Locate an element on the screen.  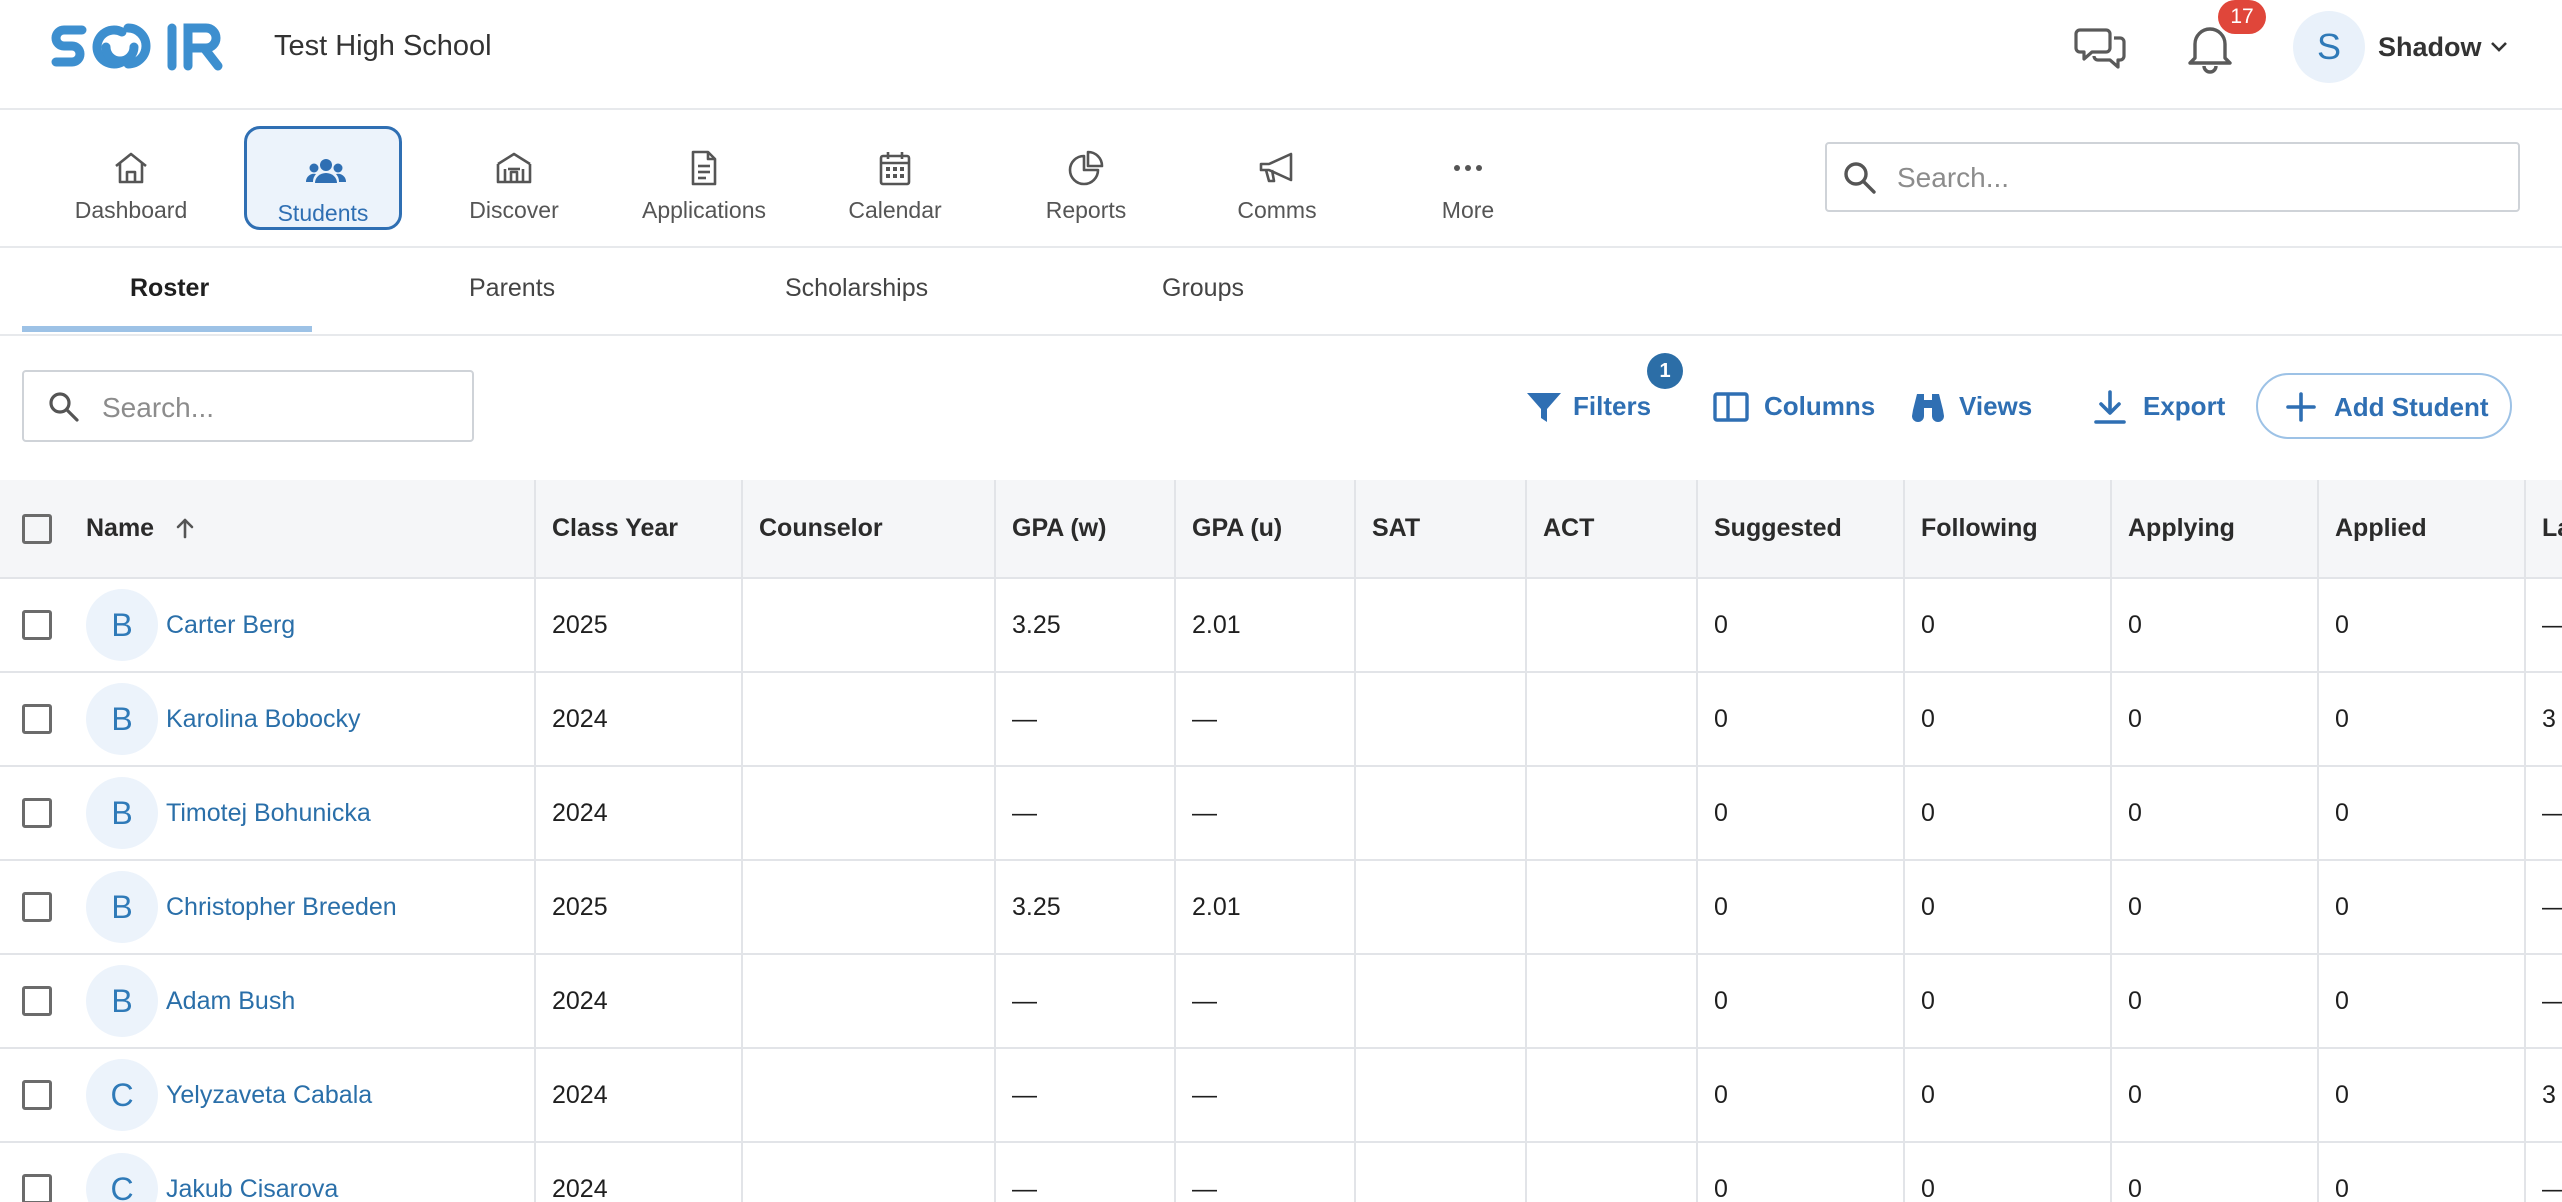
student-name-link: Karolina Bobocky is located at coordinates (263, 719).